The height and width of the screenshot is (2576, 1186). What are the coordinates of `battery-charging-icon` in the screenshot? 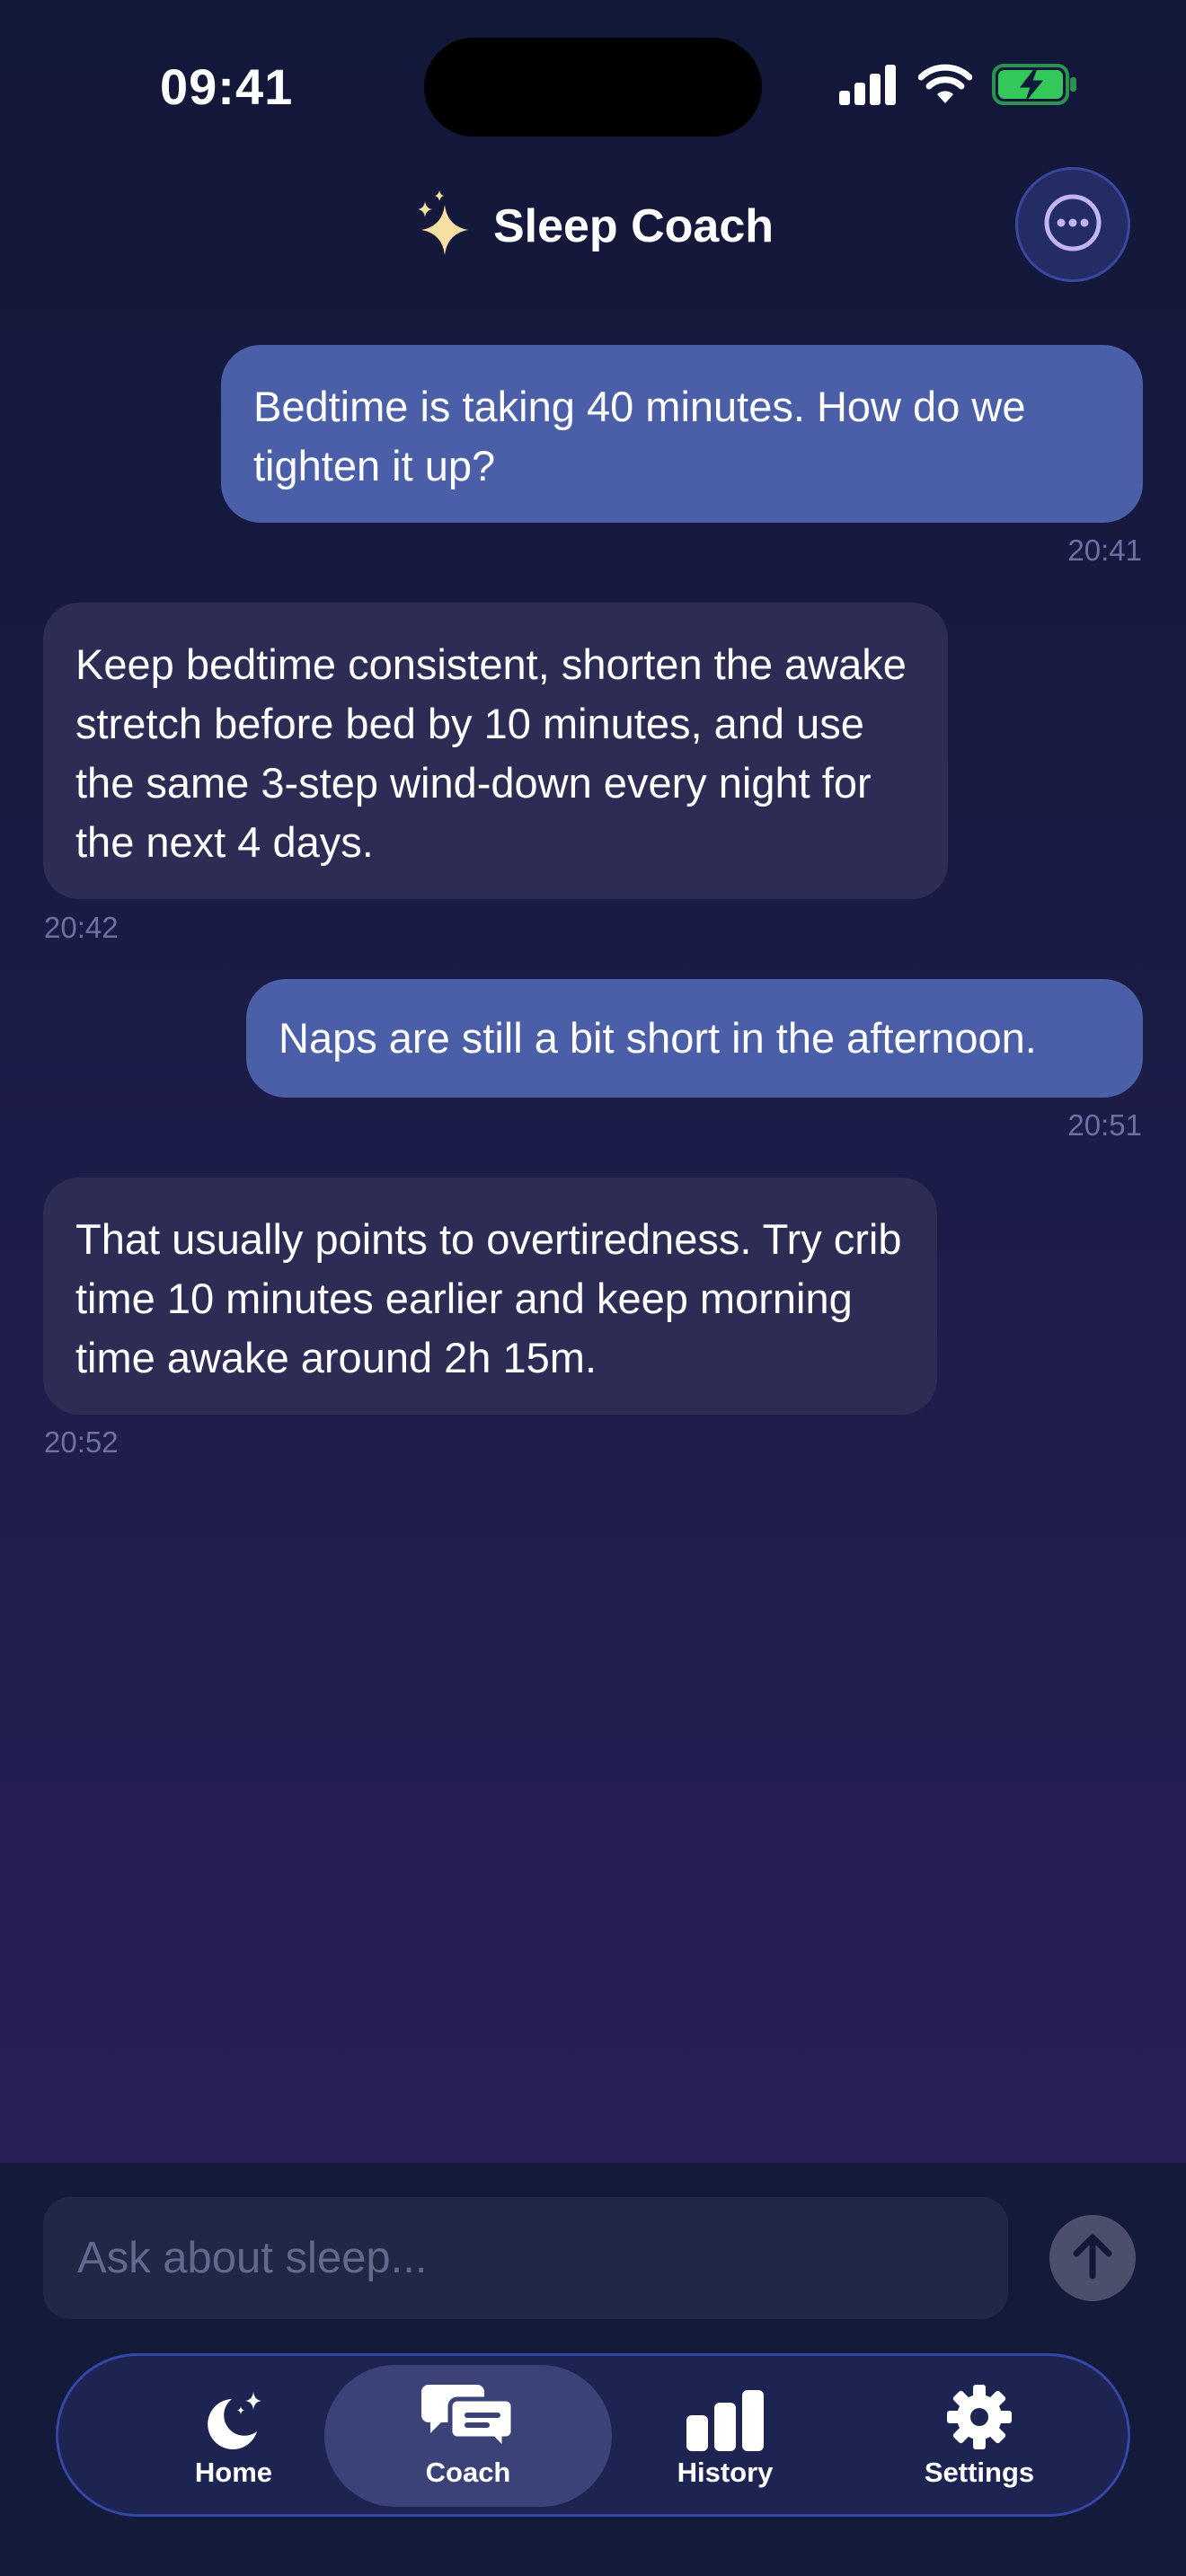 It's located at (1035, 86).